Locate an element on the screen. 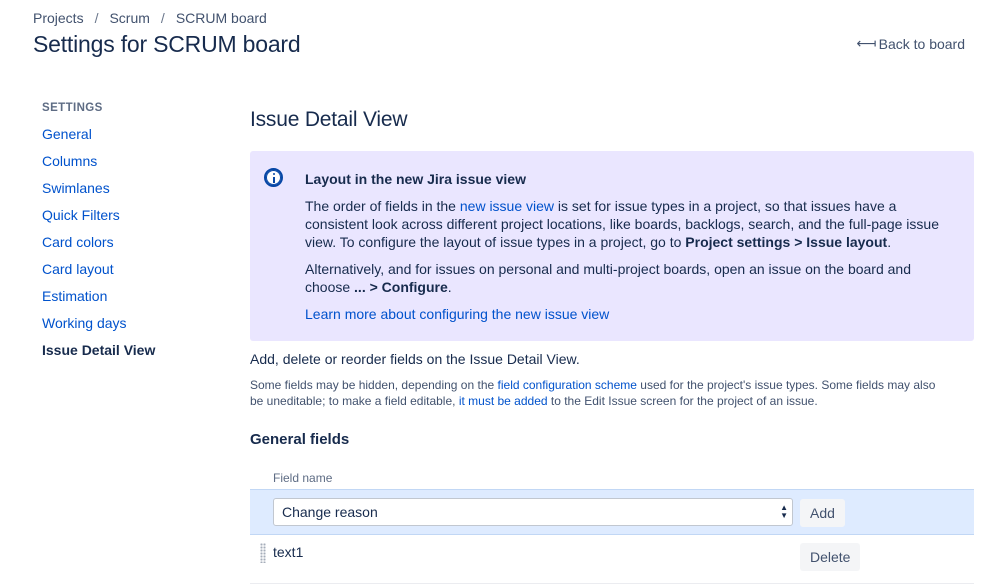 The width and height of the screenshot is (999, 587). column-header-field-name: Field name is located at coordinates (303, 478).